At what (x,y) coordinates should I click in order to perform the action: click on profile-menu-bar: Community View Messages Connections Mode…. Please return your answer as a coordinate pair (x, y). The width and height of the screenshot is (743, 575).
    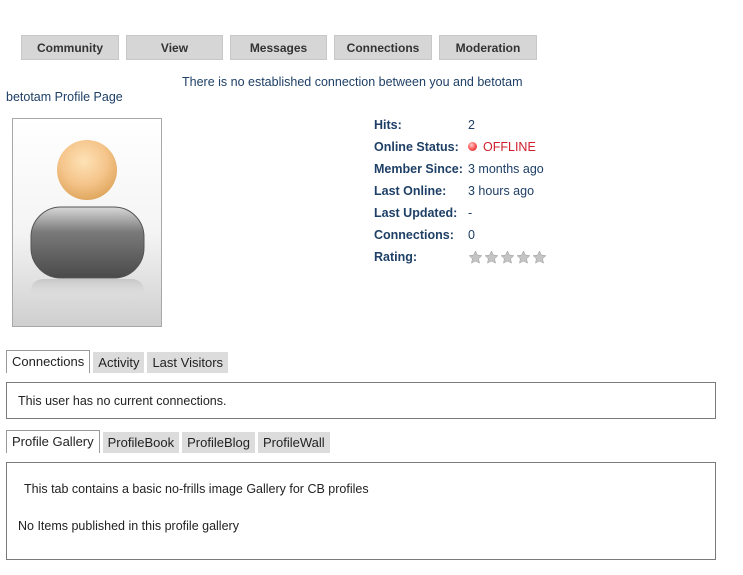
    Looking at the image, I should click on (279, 47).